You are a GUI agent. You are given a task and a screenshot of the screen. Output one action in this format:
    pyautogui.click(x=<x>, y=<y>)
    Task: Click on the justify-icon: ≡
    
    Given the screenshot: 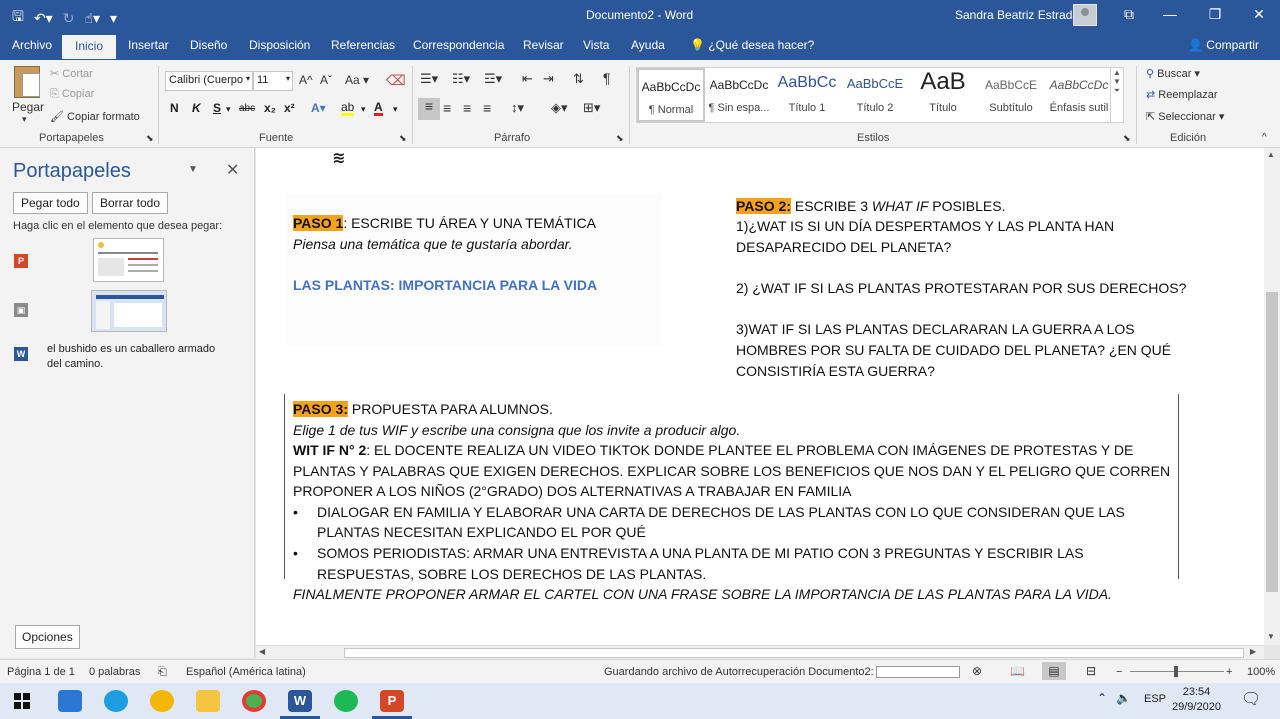 What is the action you would take?
    pyautogui.click(x=487, y=108)
    